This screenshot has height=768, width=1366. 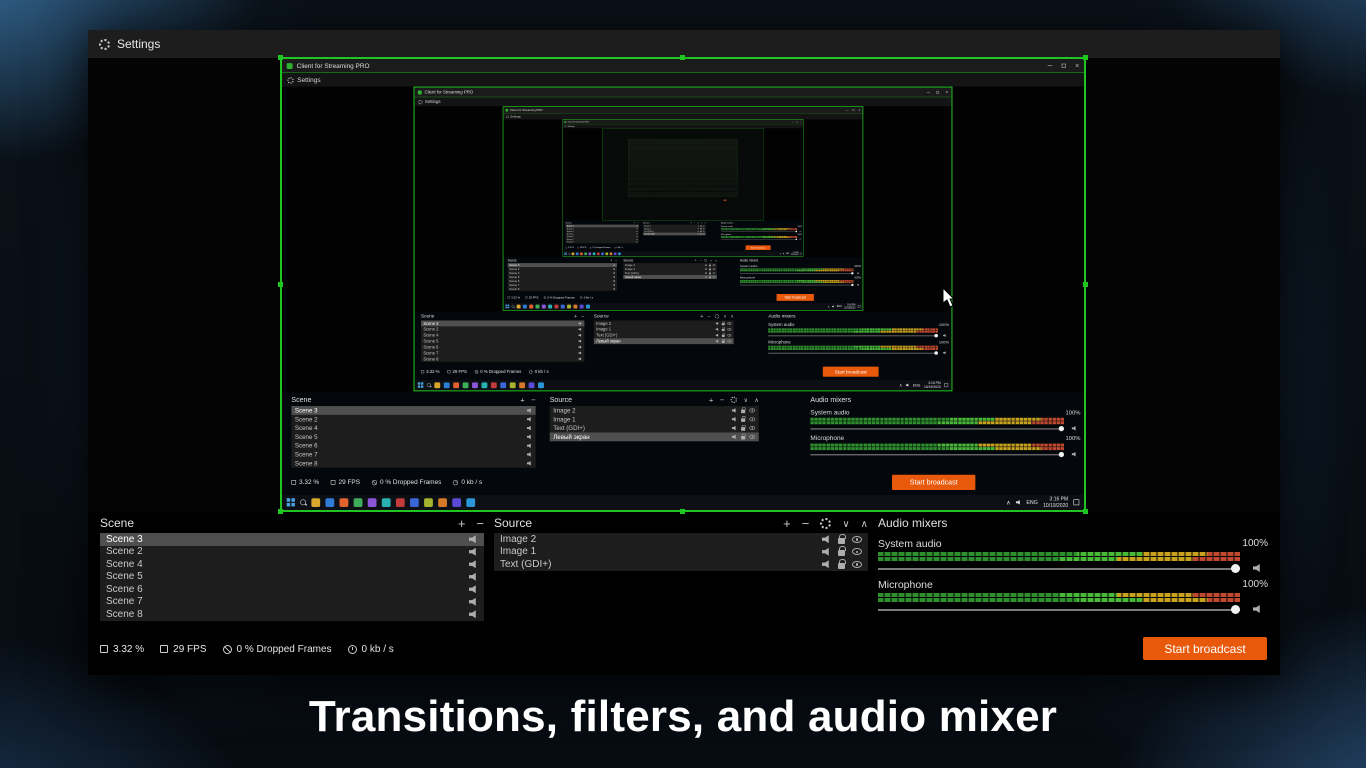 What do you see at coordinates (292, 552) in the screenshot?
I see `scene-list-item: Scene 2` at bounding box center [292, 552].